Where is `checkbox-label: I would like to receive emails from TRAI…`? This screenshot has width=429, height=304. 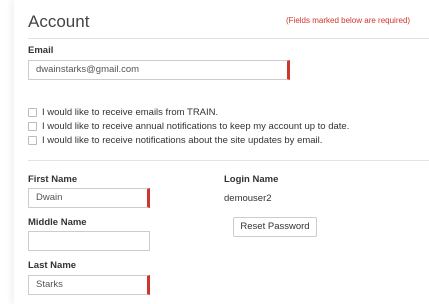 checkbox-label: I would like to receive emails from TRAI… is located at coordinates (130, 112).